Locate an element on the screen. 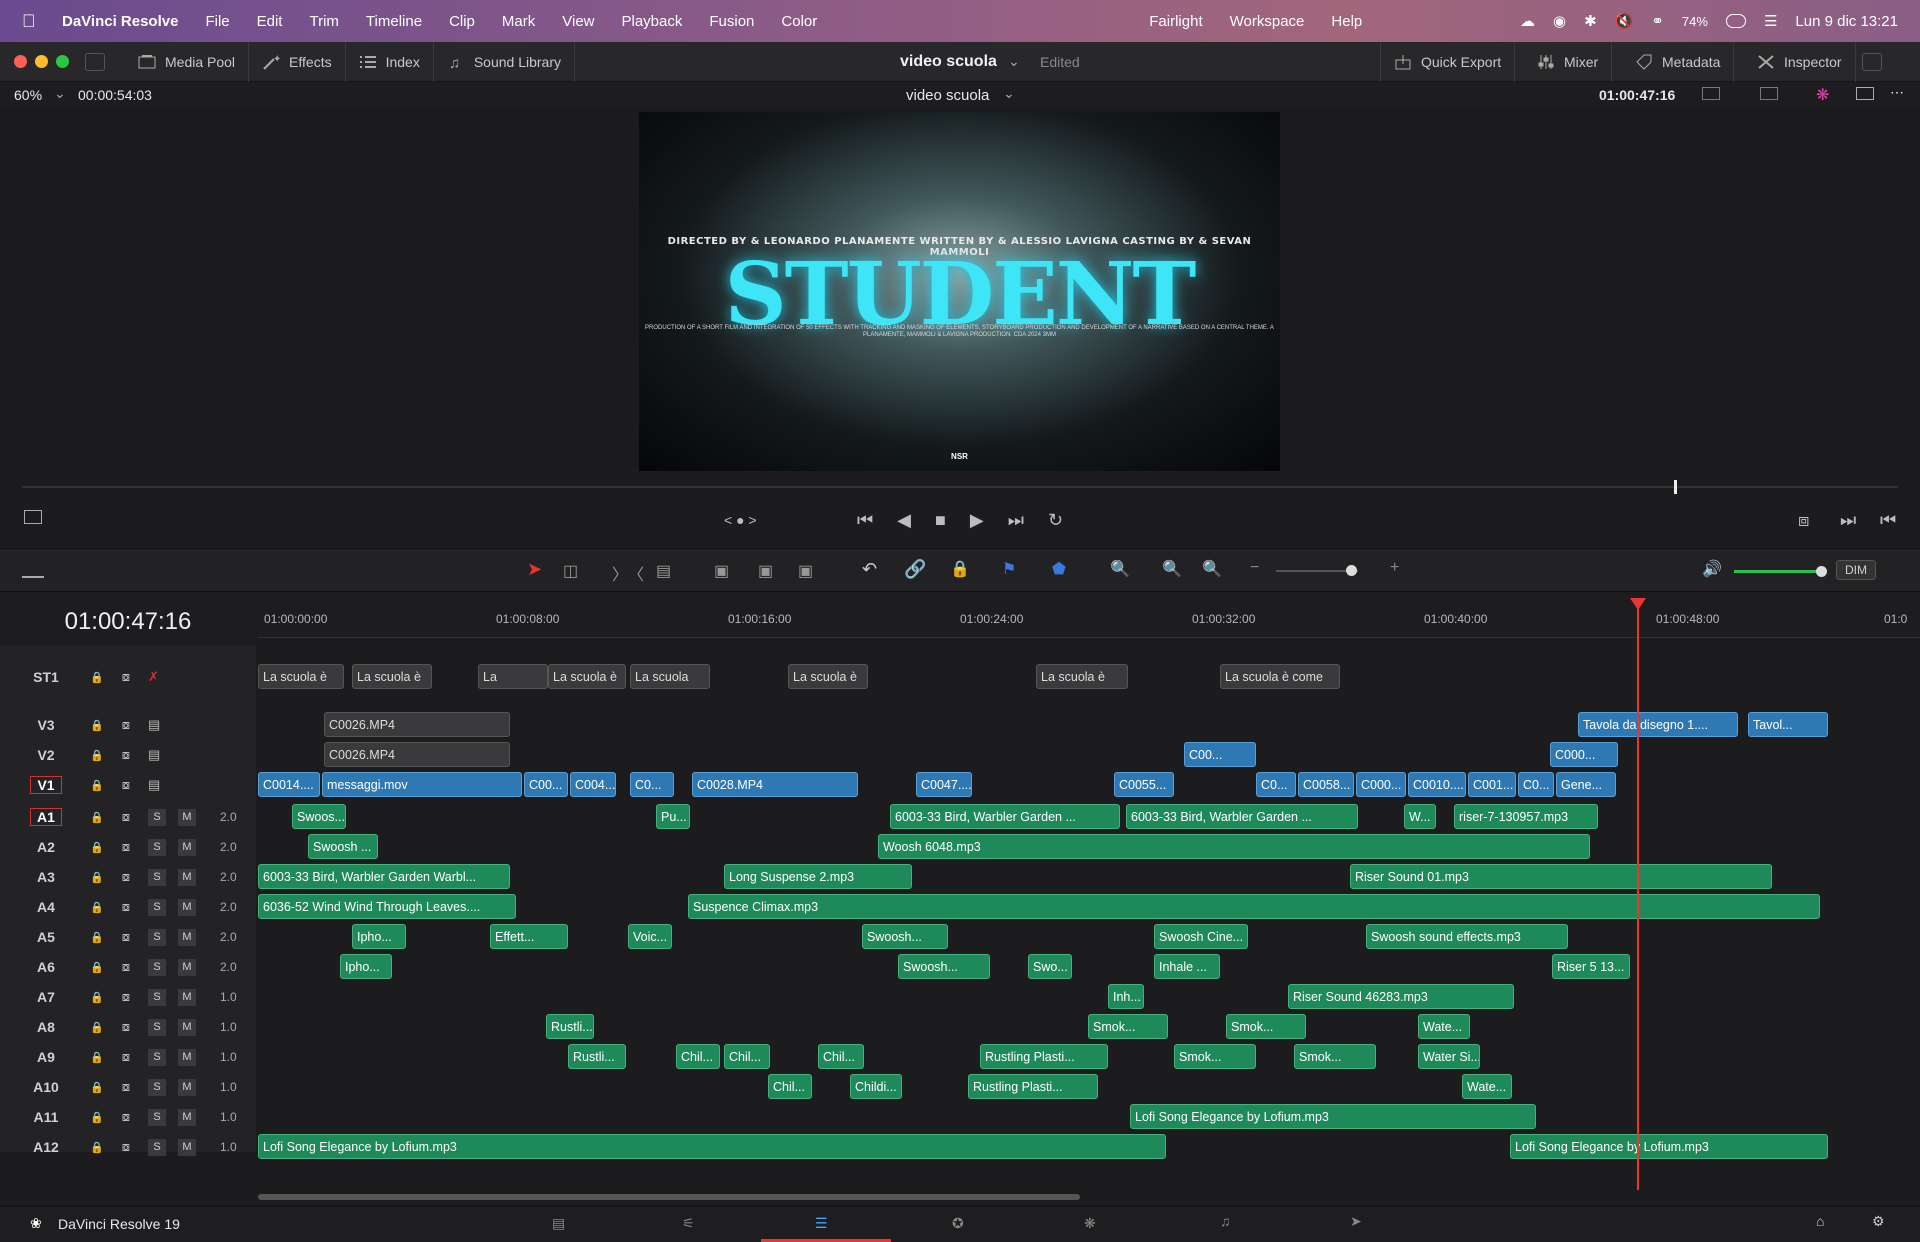 This screenshot has width=1920, height=1242. mixer-button: Mixer is located at coordinates (1568, 61).